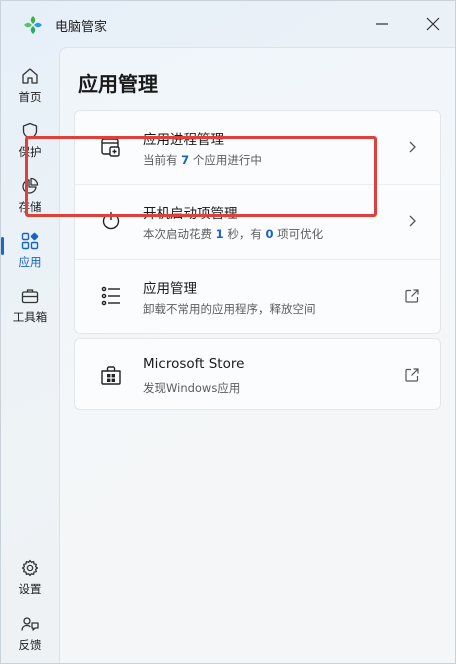 Image resolution: width=456 pixels, height=664 pixels. Describe the element at coordinates (30, 196) in the screenshot. I see `sidebar-item-storage: 存储` at that location.